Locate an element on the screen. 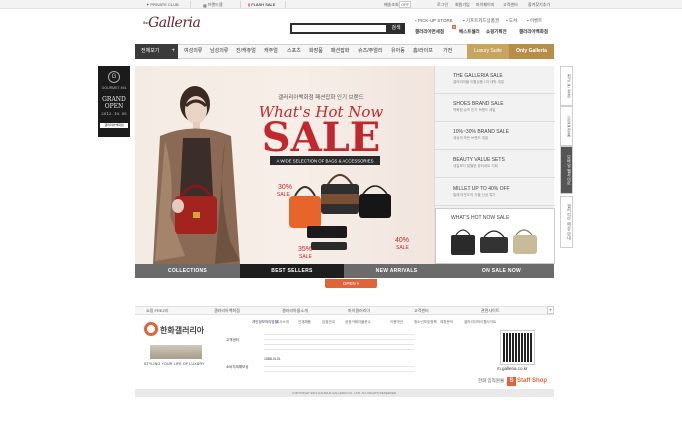  youth-policy-link: 청소년보호정책 is located at coordinates (425, 322).